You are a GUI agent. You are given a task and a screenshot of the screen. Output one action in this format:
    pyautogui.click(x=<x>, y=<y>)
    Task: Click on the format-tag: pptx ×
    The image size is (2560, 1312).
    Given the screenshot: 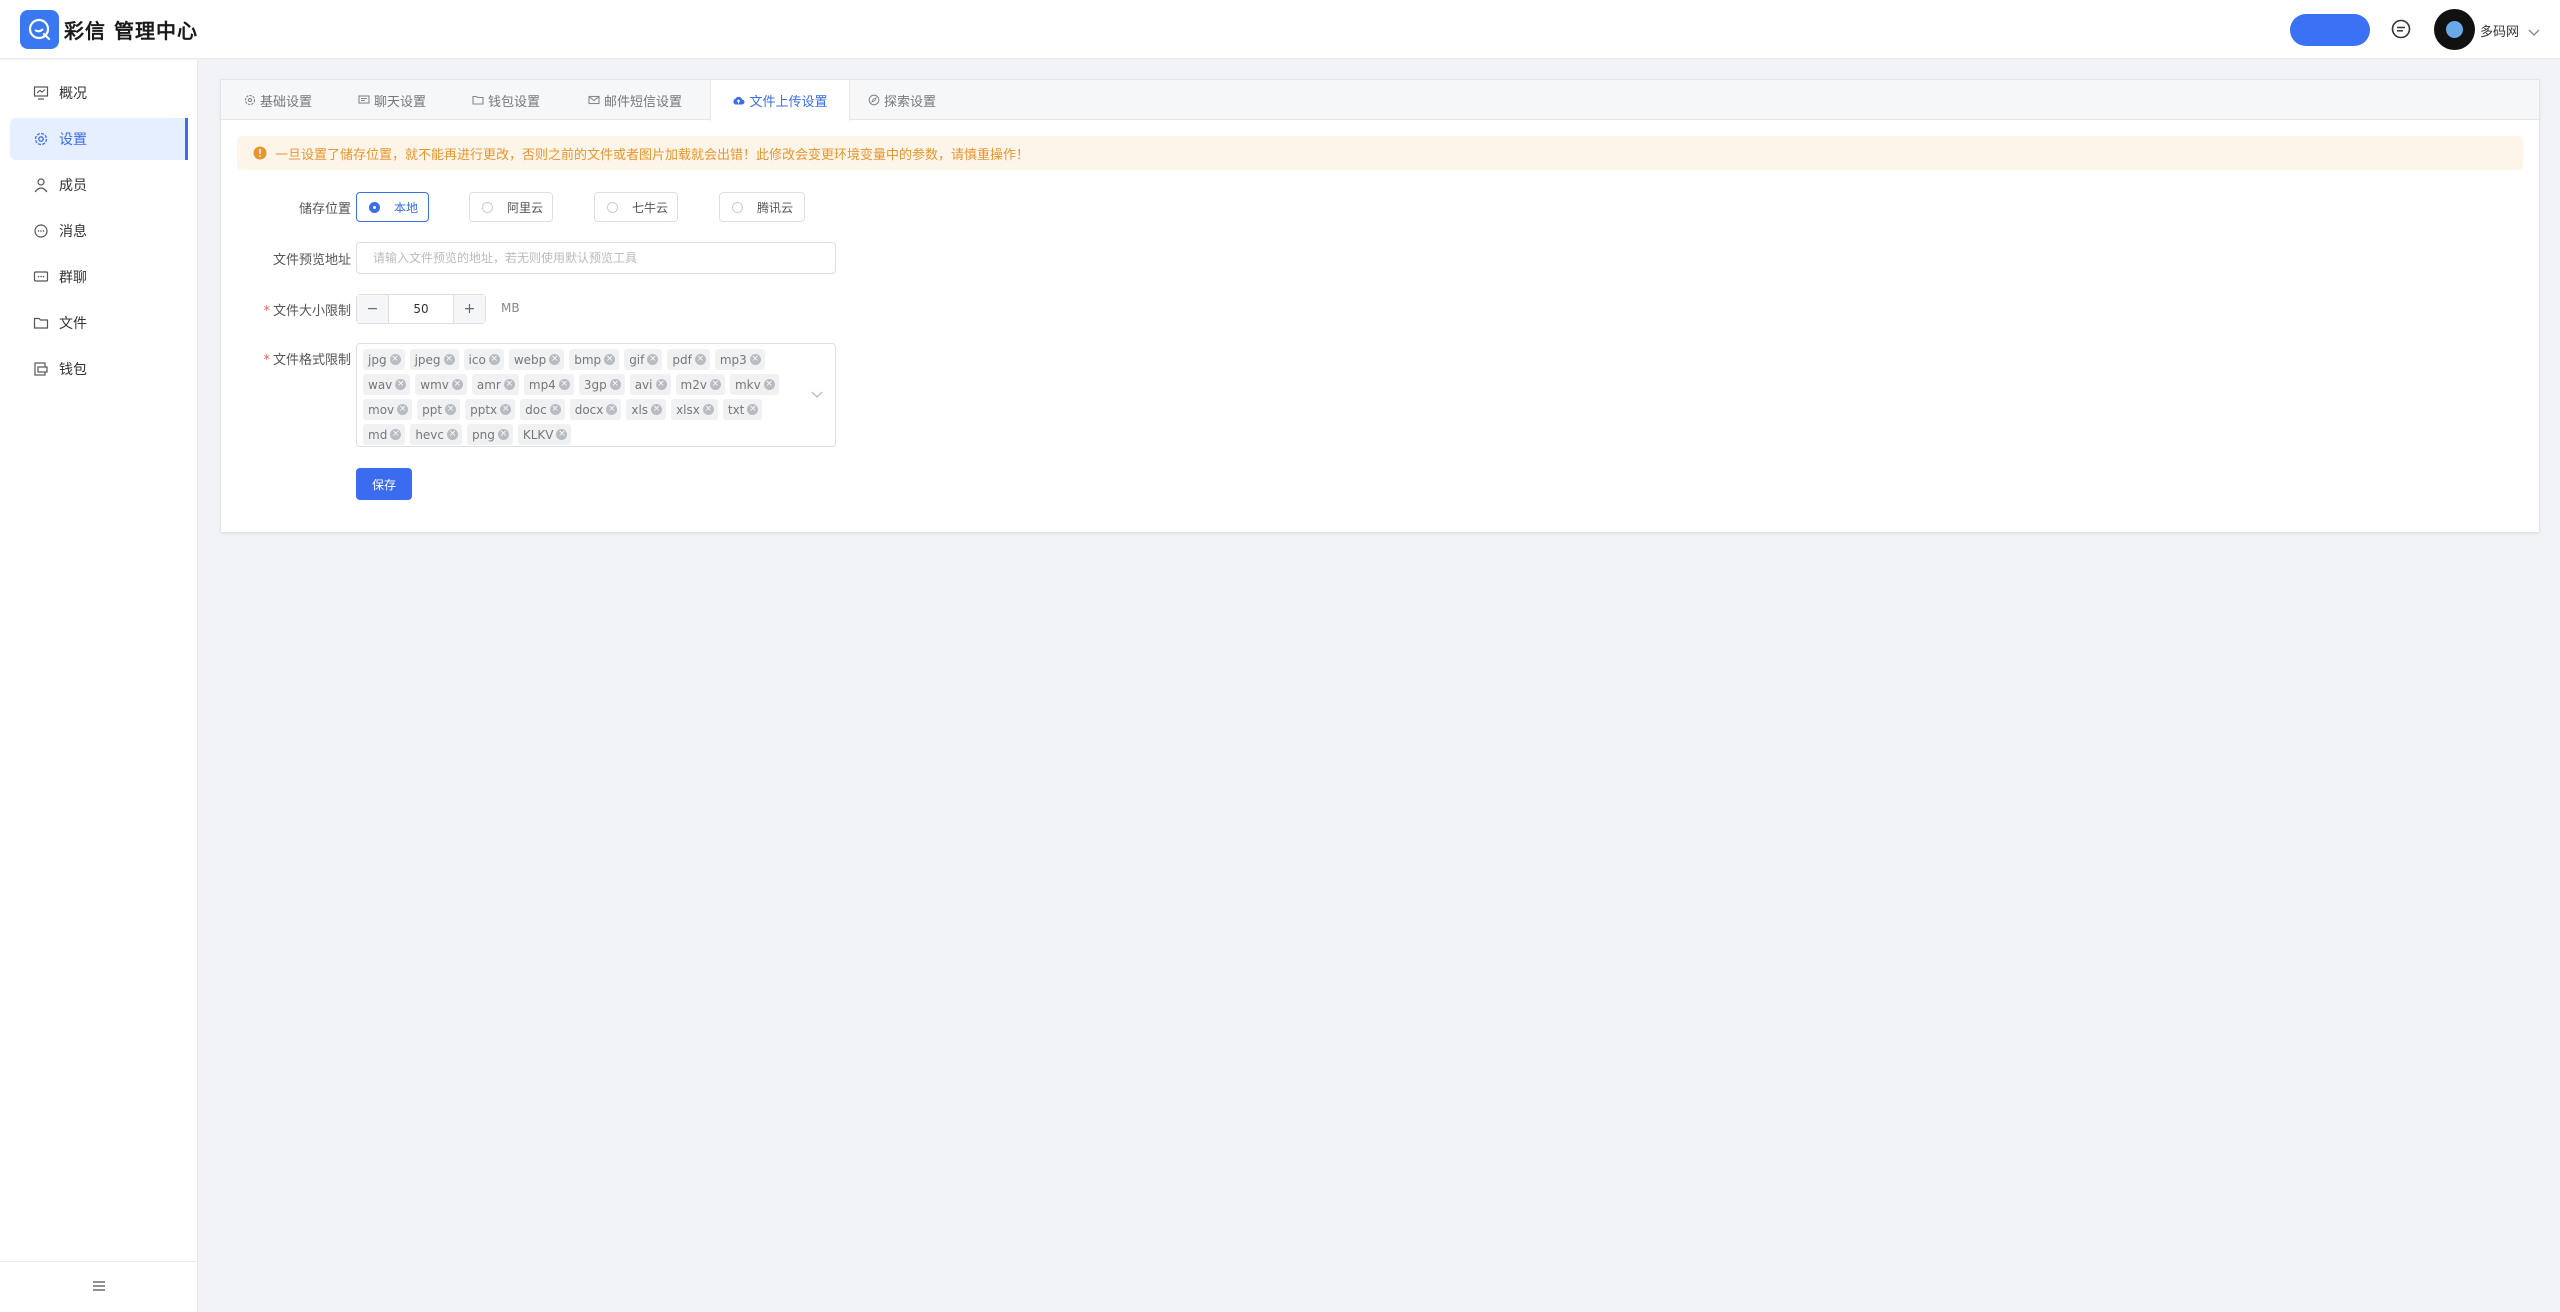 What is the action you would take?
    pyautogui.click(x=490, y=409)
    